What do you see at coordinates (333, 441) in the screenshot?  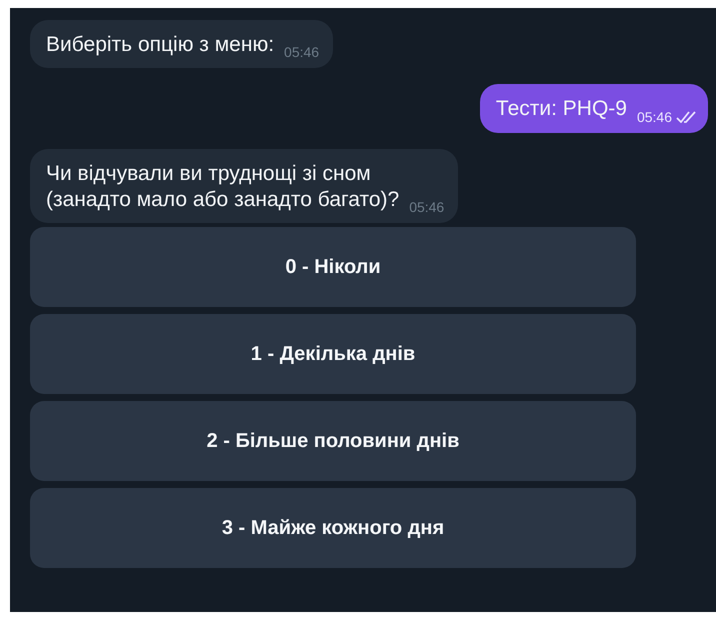 I see `keyboard-button: 2 - Більше половини днів` at bounding box center [333, 441].